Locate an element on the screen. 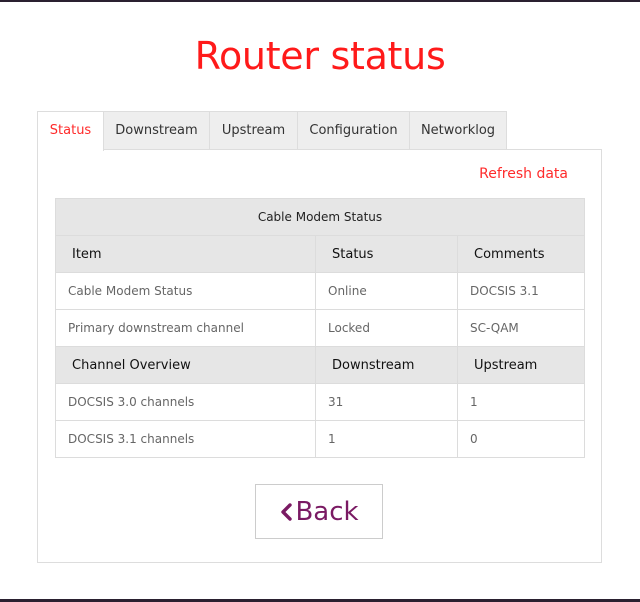  tab-upstream: Upstream is located at coordinates (253, 130).